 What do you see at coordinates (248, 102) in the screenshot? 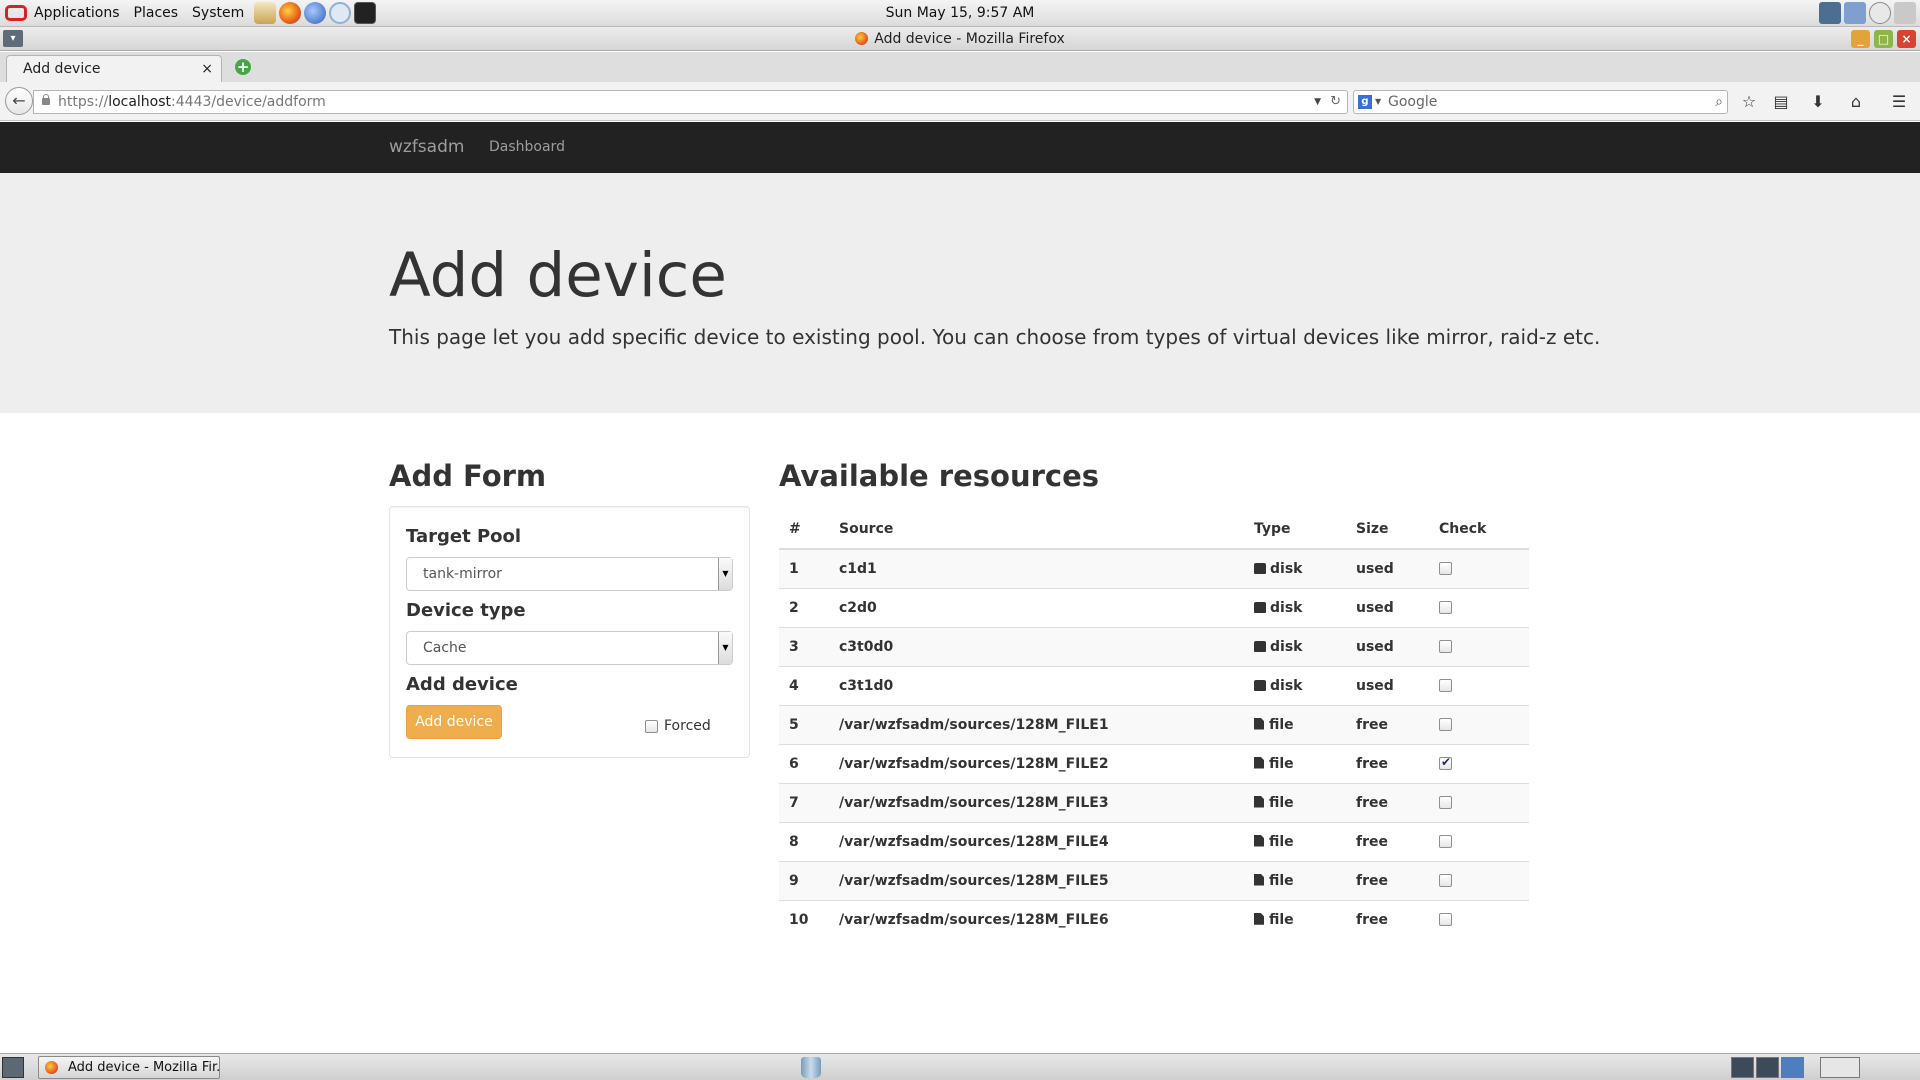
I see `url-path: :4443/device/addform` at bounding box center [248, 102].